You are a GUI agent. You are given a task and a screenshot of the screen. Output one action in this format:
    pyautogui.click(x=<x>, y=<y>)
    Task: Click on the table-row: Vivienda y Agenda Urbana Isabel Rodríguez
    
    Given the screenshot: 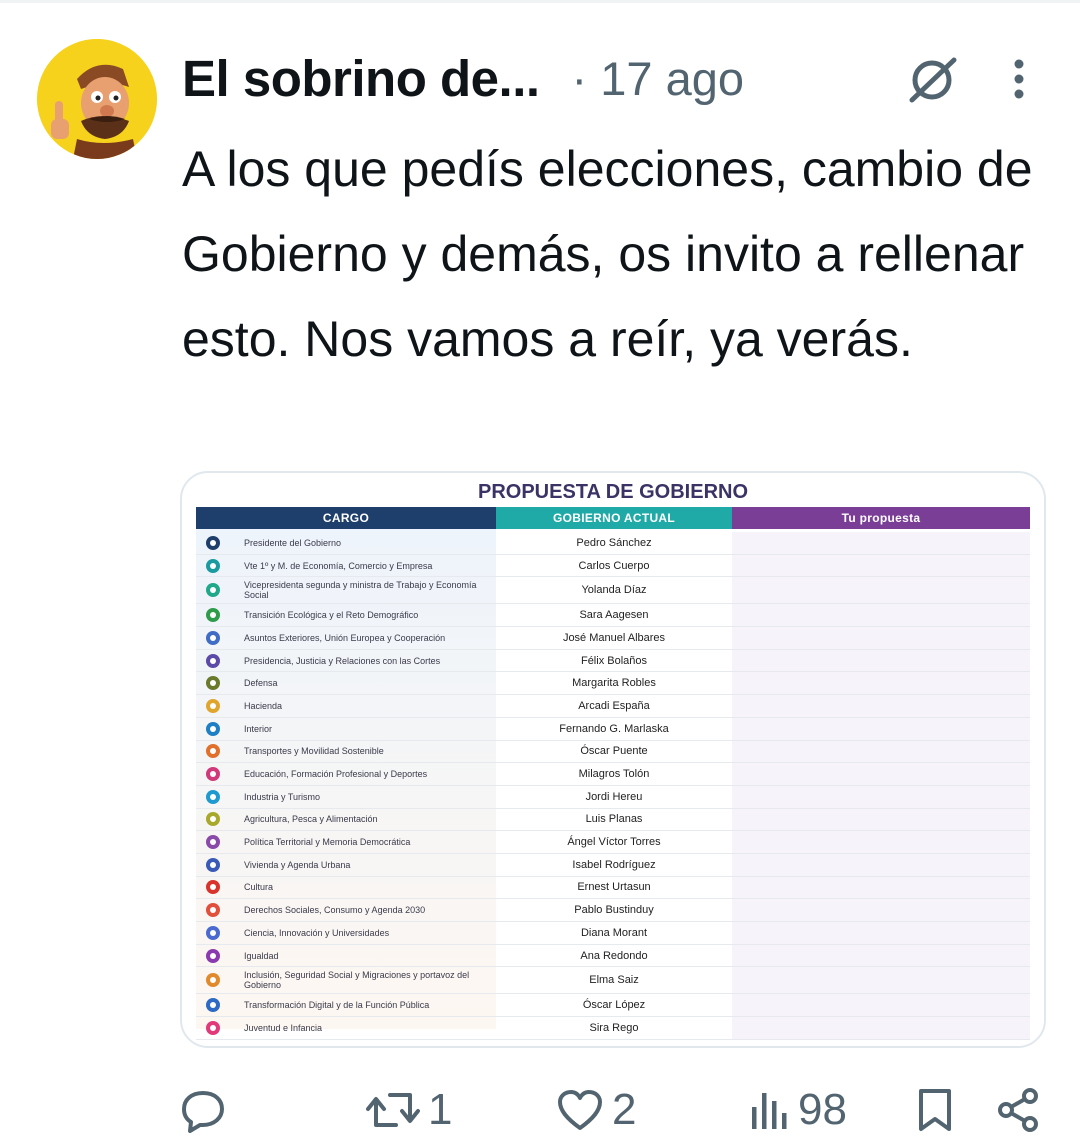 What is the action you would take?
    pyautogui.click(x=613, y=865)
    